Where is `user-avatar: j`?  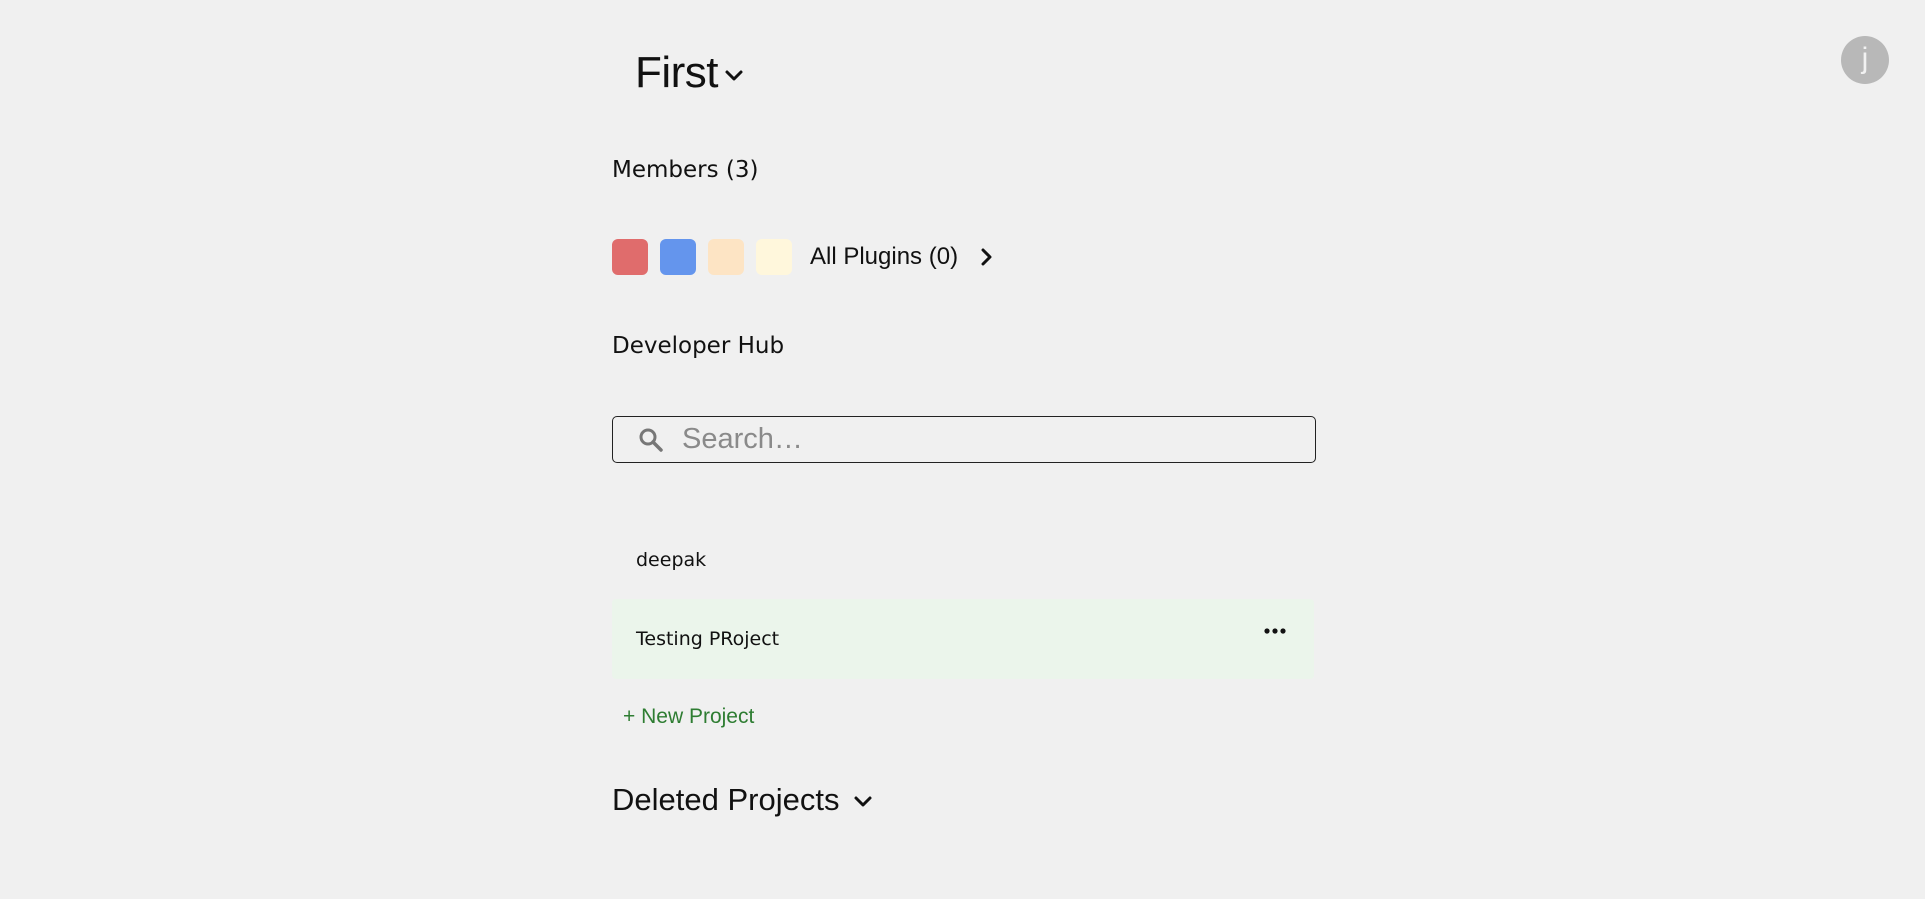 user-avatar: j is located at coordinates (1865, 60).